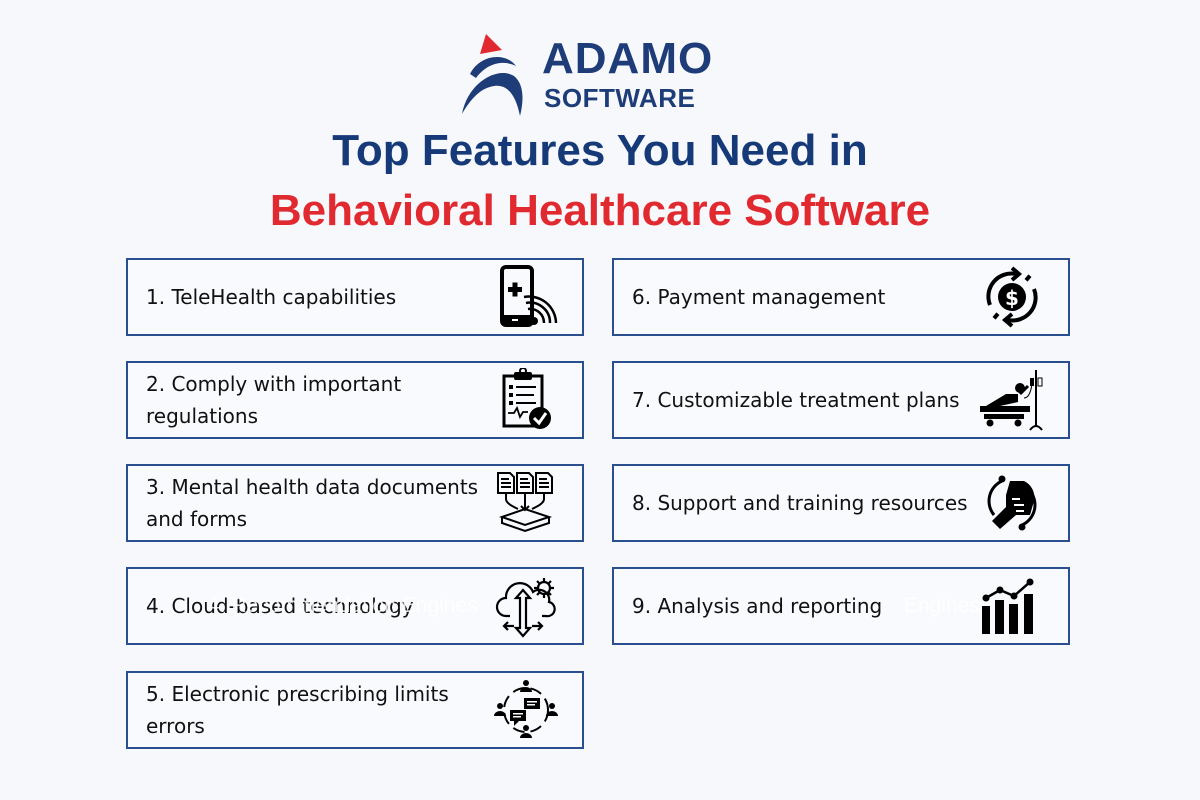 This screenshot has height=800, width=1200. What do you see at coordinates (526, 398) in the screenshot?
I see `clipboard-check-icon` at bounding box center [526, 398].